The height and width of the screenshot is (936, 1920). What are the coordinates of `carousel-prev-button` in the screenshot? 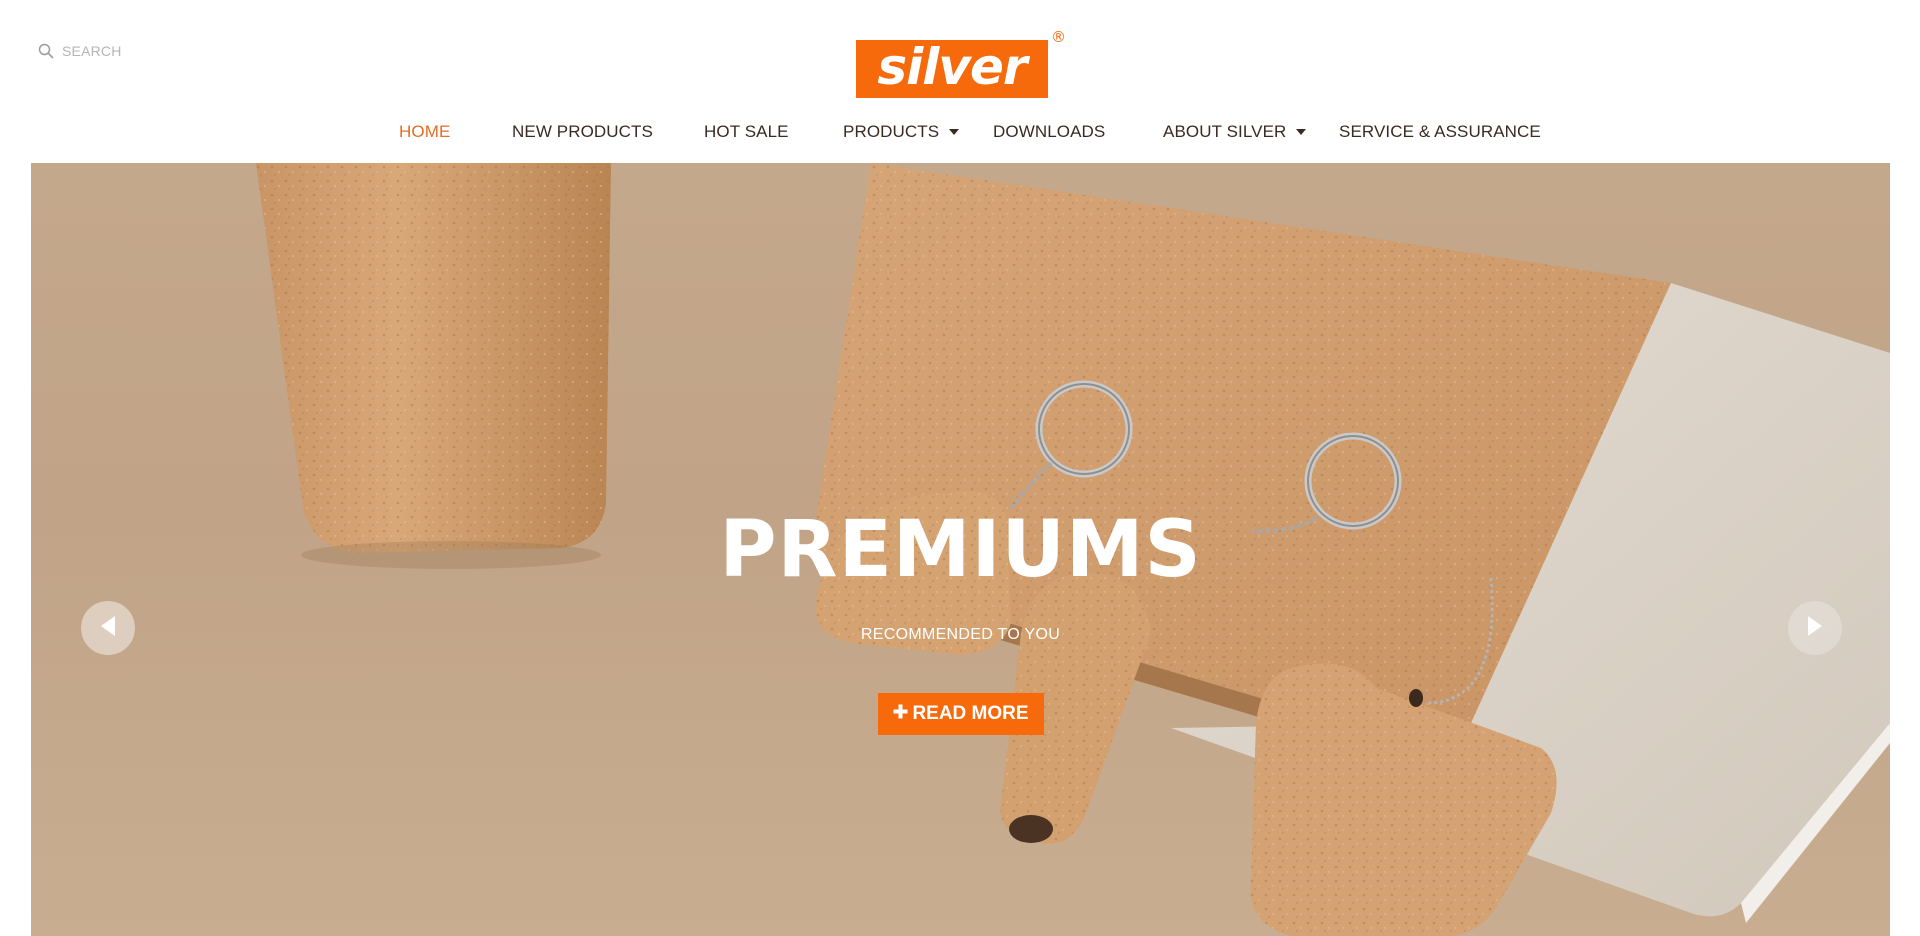 It's located at (108, 628).